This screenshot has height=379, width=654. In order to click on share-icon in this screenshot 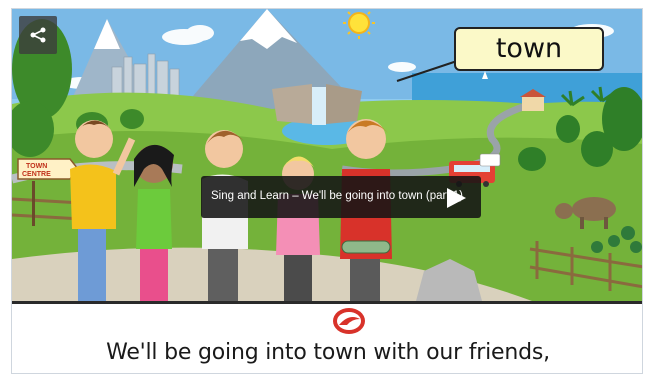, I will do `click(38, 35)`.